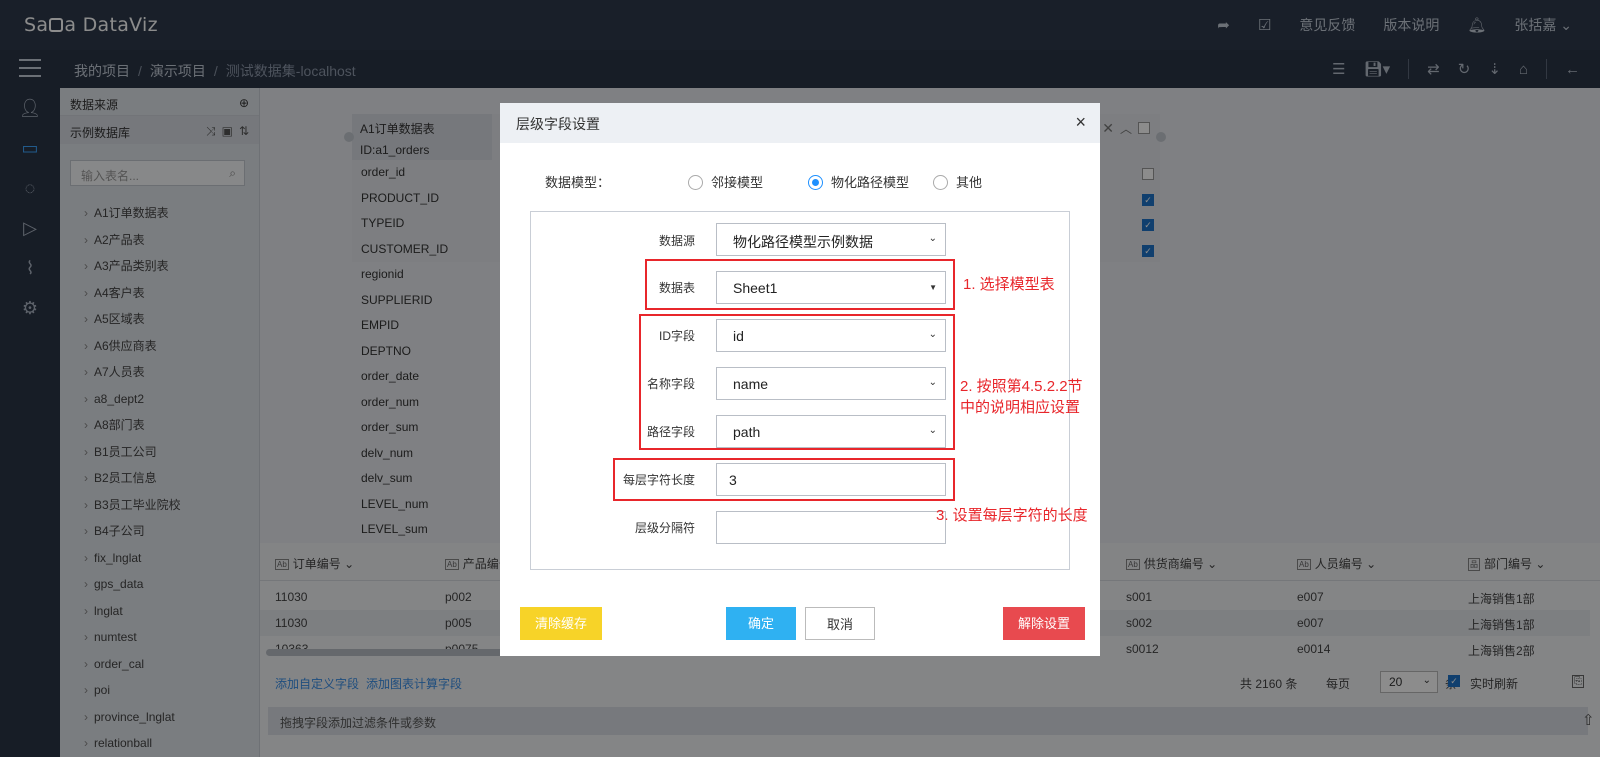  What do you see at coordinates (578, 182) in the screenshot?
I see `model-label: 数据模型：` at bounding box center [578, 182].